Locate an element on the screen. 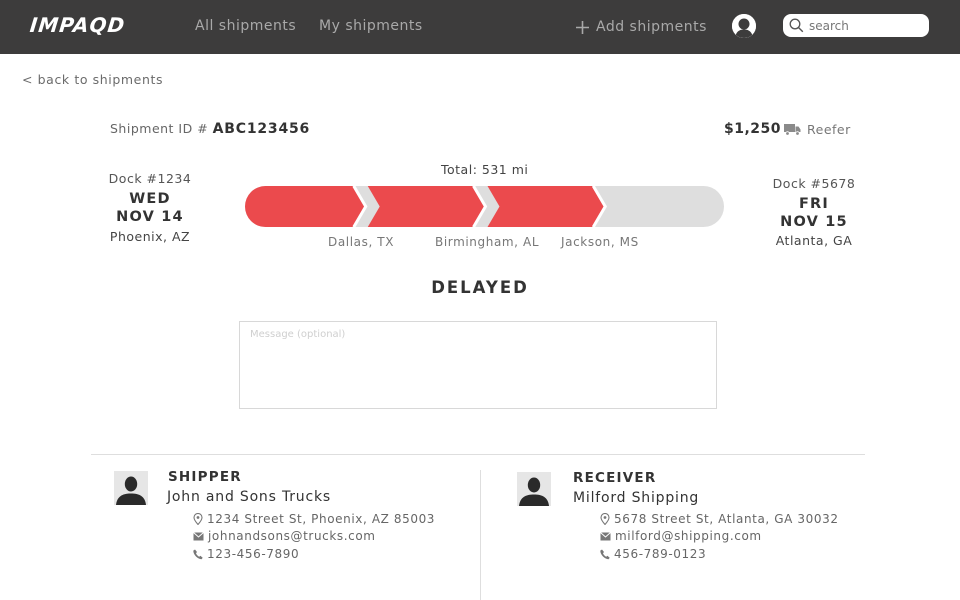 This screenshot has width=960, height=600. shipment-price: $1,250 is located at coordinates (753, 129).